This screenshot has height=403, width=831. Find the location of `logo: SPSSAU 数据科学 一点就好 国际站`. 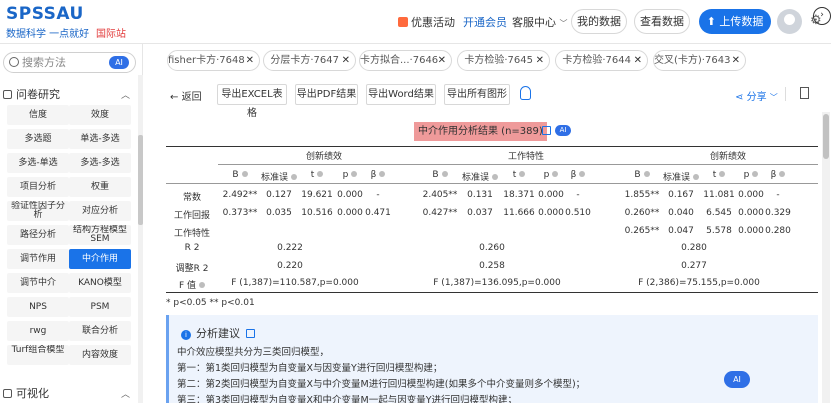

logo: SPSSAU 数据科学 一点就好 国际站 is located at coordinates (71, 22).